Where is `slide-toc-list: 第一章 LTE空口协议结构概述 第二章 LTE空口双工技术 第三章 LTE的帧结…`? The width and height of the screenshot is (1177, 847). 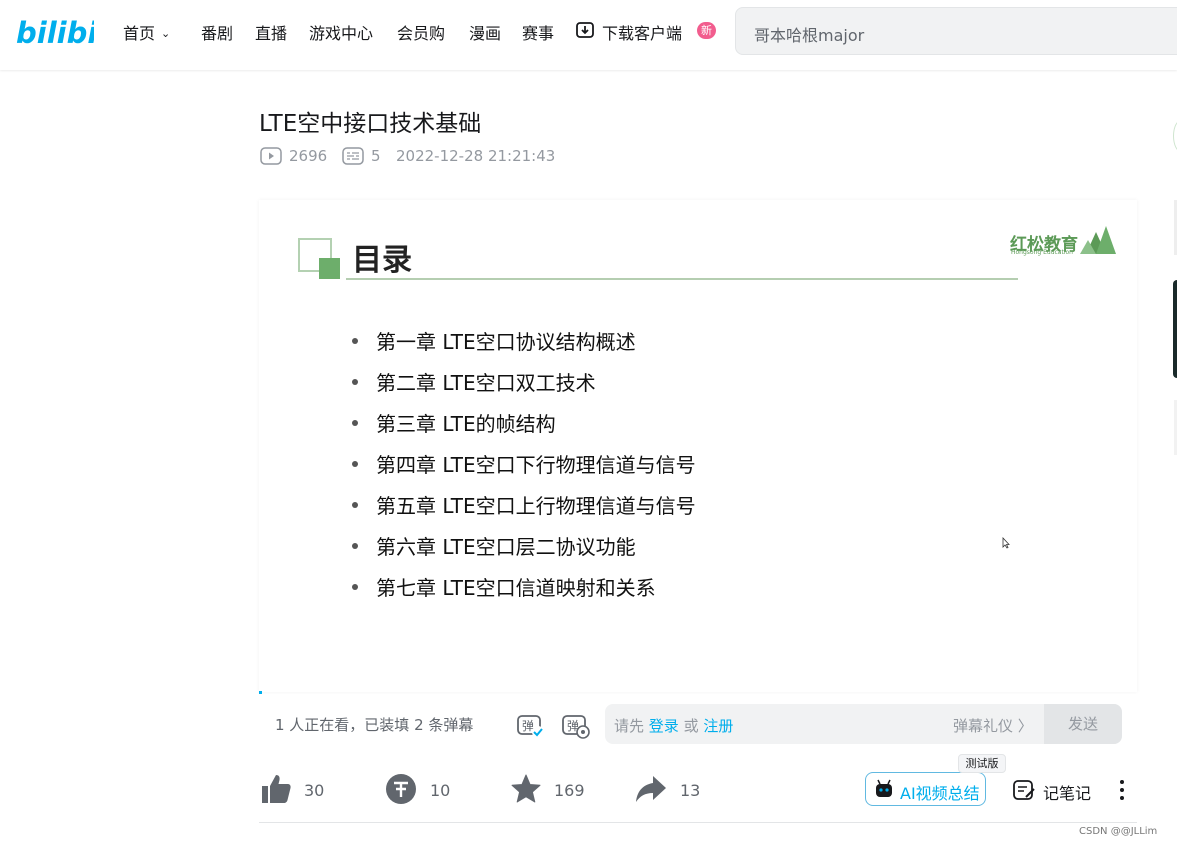
slide-toc-list: 第一章 LTE空口协议结构概述 第二章 LTE空口双工技术 第三章 LTE的帧结… is located at coordinates (524, 469).